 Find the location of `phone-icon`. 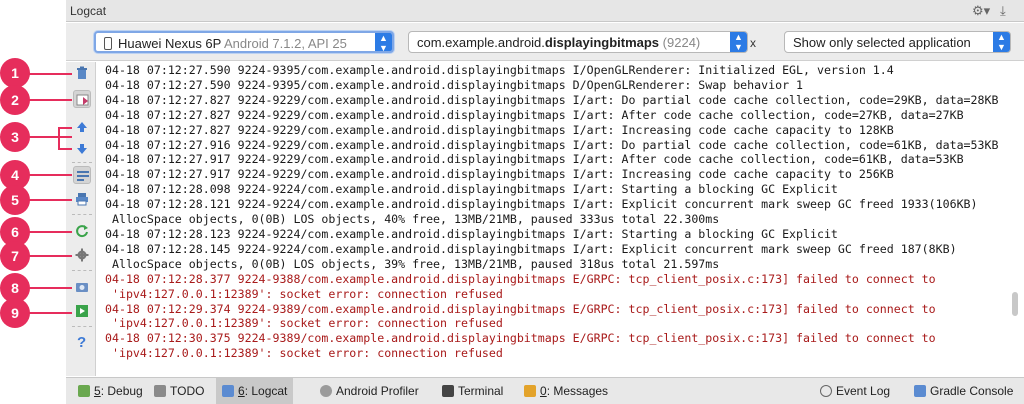

phone-icon is located at coordinates (108, 43).